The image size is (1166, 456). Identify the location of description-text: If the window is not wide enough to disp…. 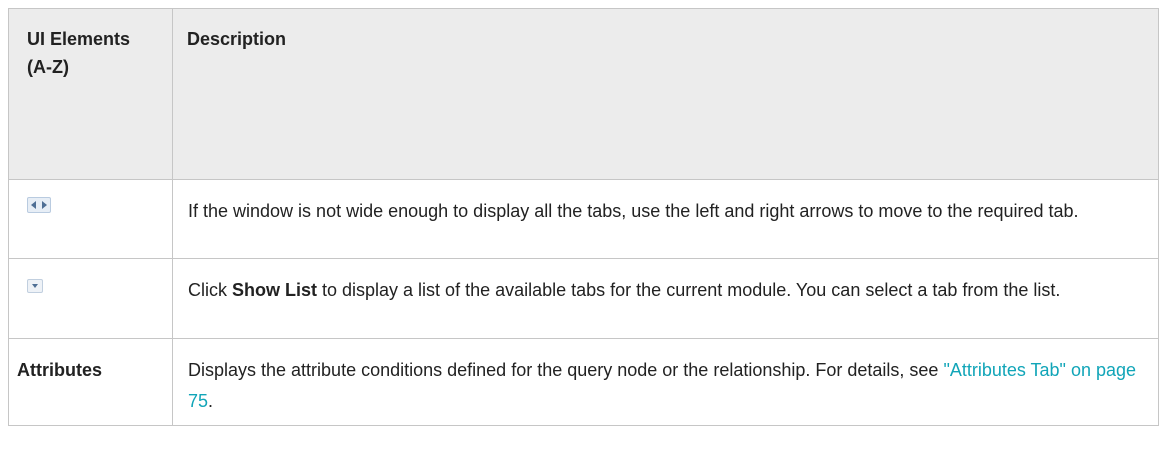
(633, 211).